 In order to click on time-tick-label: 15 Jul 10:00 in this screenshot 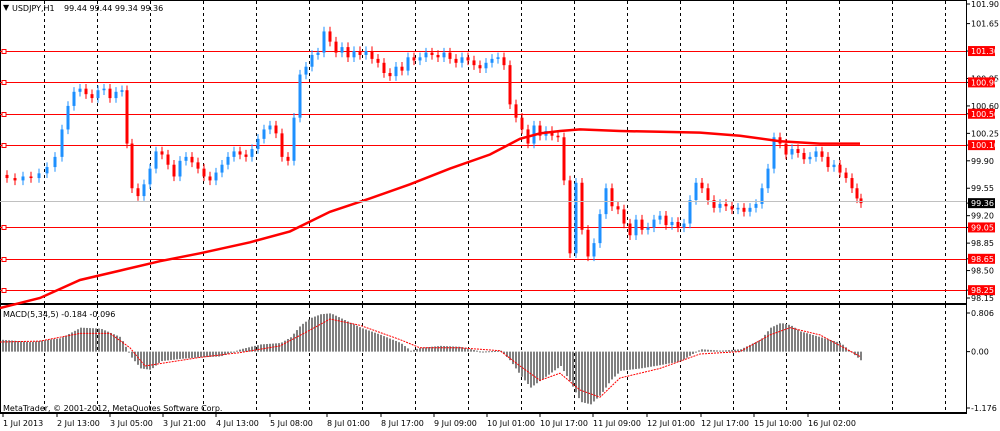, I will do `click(778, 423)`.